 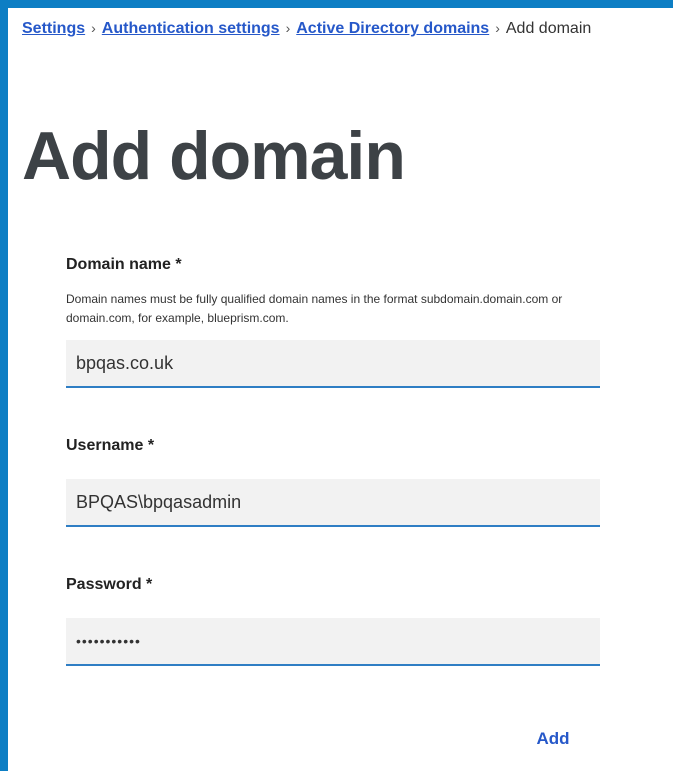 I want to click on username-input, so click(x=333, y=503).